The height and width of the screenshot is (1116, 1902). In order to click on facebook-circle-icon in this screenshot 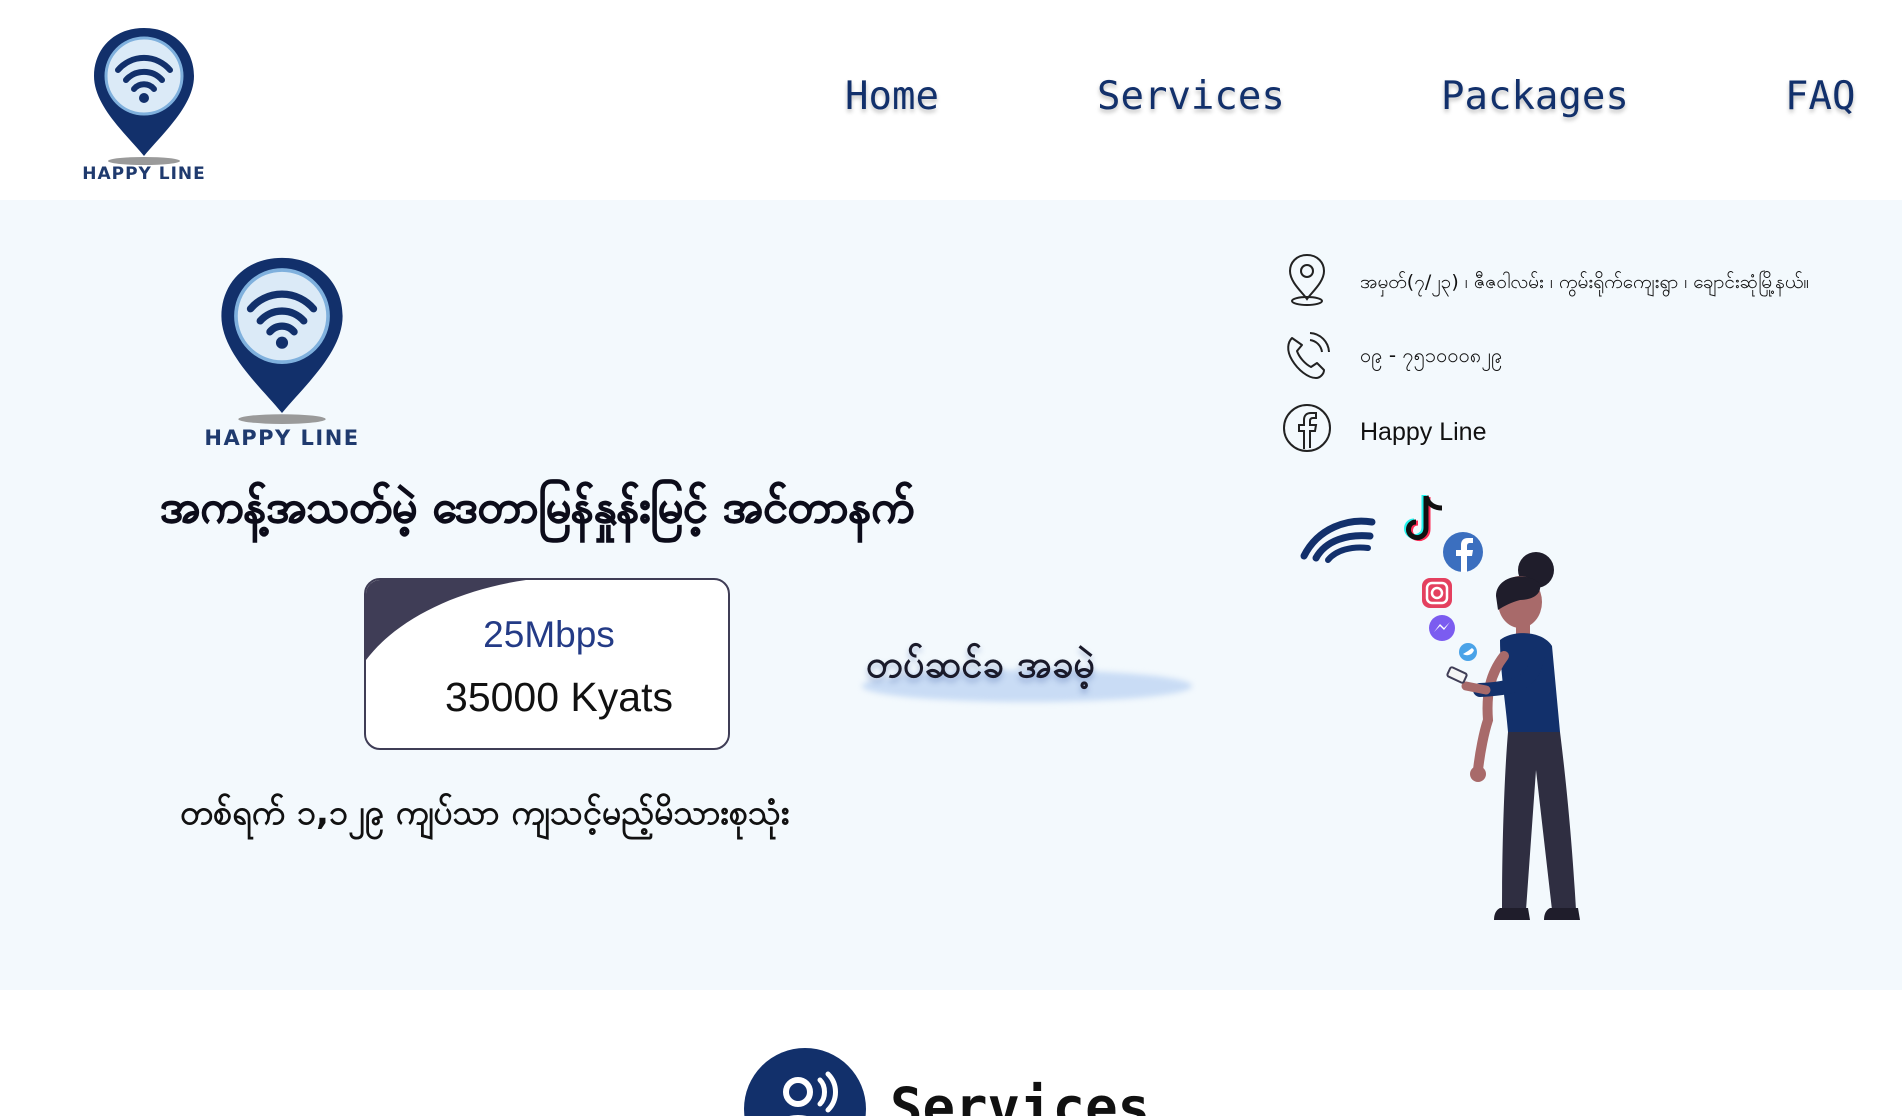, I will do `click(1463, 552)`.